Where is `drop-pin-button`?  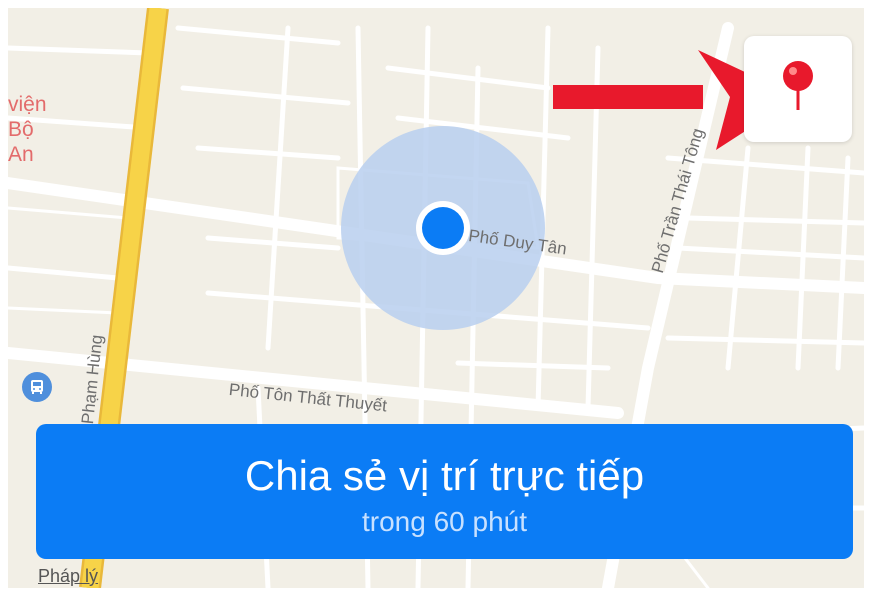
drop-pin-button is located at coordinates (798, 89).